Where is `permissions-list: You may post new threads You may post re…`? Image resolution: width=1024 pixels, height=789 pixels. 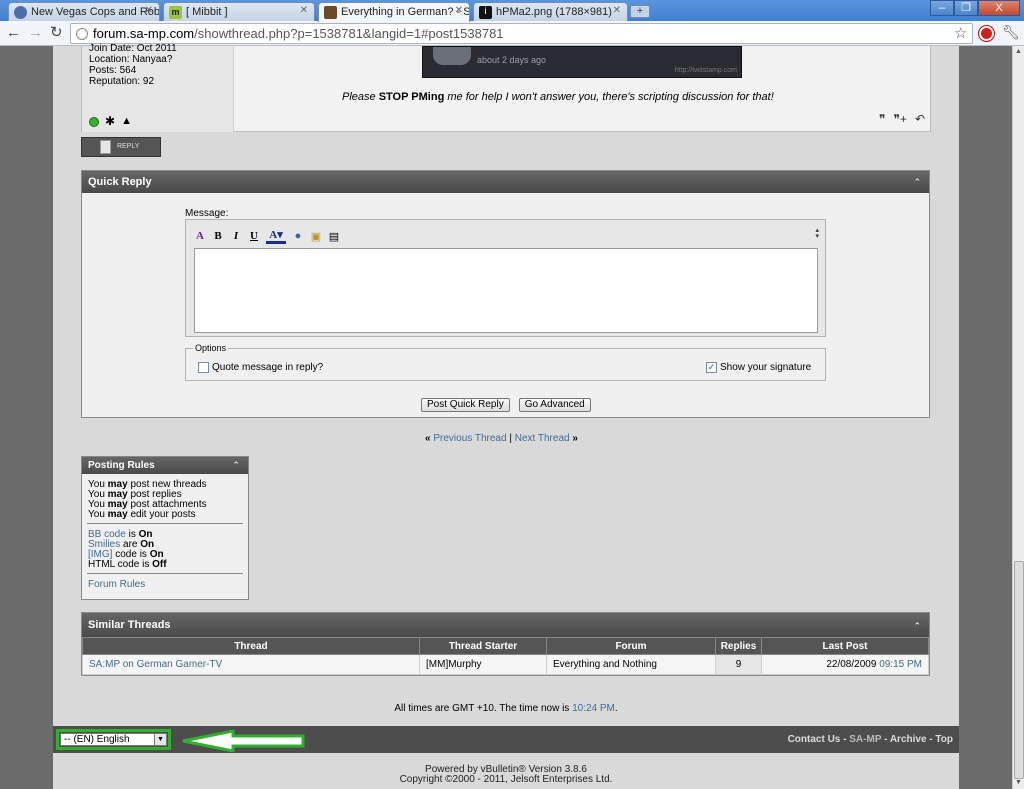
permissions-list: You may post new threads You may post re… is located at coordinates (147, 499).